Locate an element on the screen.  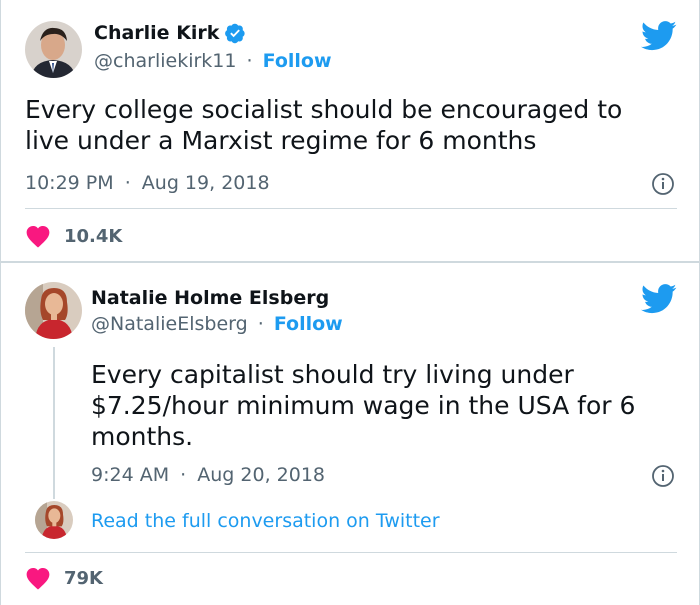
like-count: 10.4K is located at coordinates (93, 236).